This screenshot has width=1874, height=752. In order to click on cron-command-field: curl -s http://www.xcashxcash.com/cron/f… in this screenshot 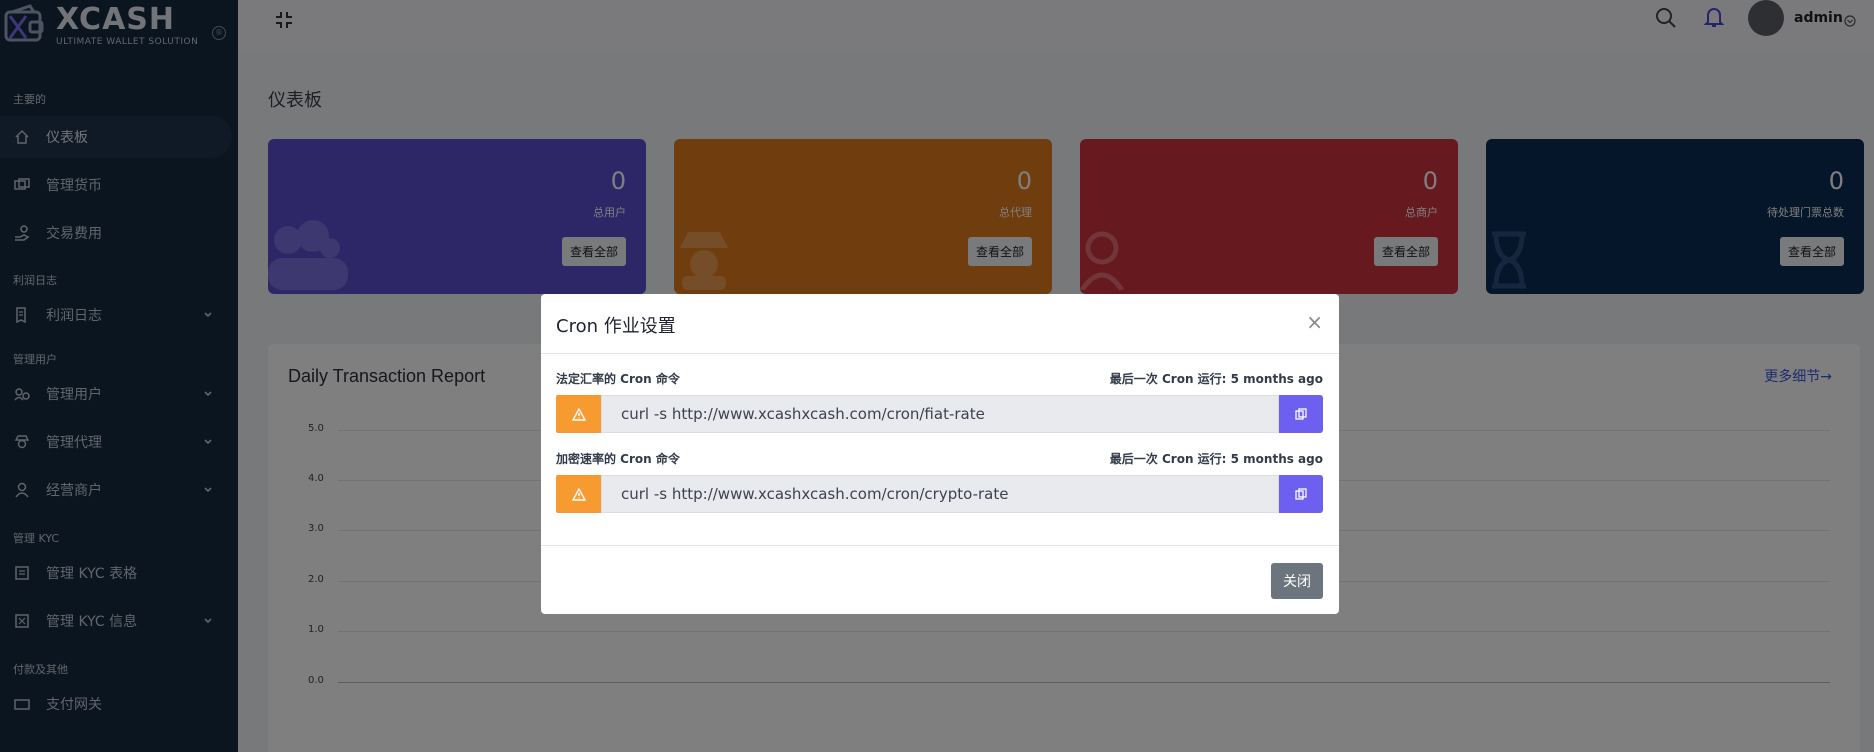, I will do `click(940, 414)`.